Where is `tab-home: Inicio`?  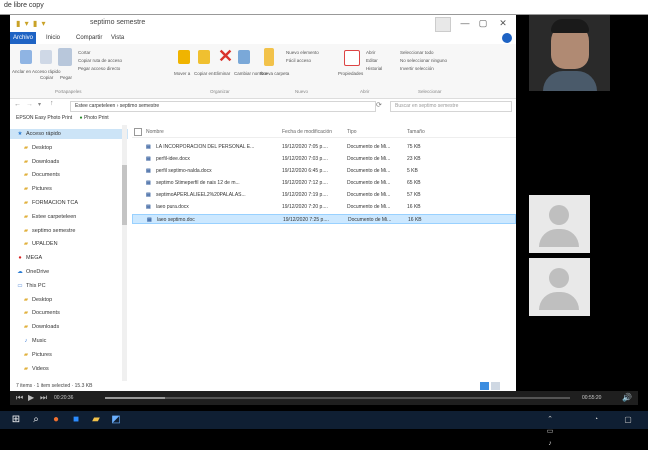 tab-home: Inicio is located at coordinates (53, 38).